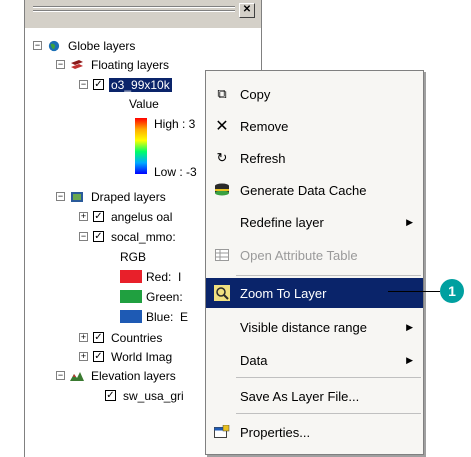  What do you see at coordinates (54, 45) in the screenshot?
I see `globe-icon` at bounding box center [54, 45].